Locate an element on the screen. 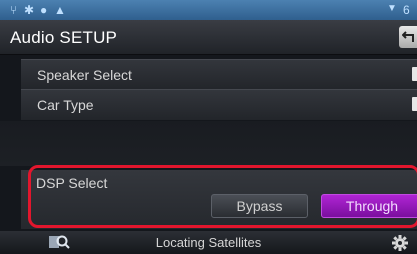 This screenshot has height=254, width=417. usb-icon: ⑂ is located at coordinates (14, 10).